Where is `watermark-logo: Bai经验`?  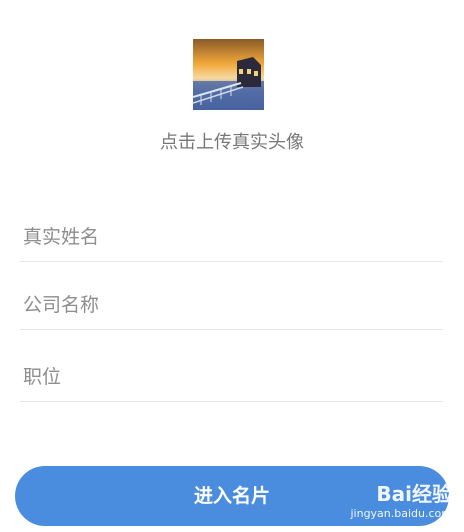 watermark-logo: Bai经验 is located at coordinates (414, 494).